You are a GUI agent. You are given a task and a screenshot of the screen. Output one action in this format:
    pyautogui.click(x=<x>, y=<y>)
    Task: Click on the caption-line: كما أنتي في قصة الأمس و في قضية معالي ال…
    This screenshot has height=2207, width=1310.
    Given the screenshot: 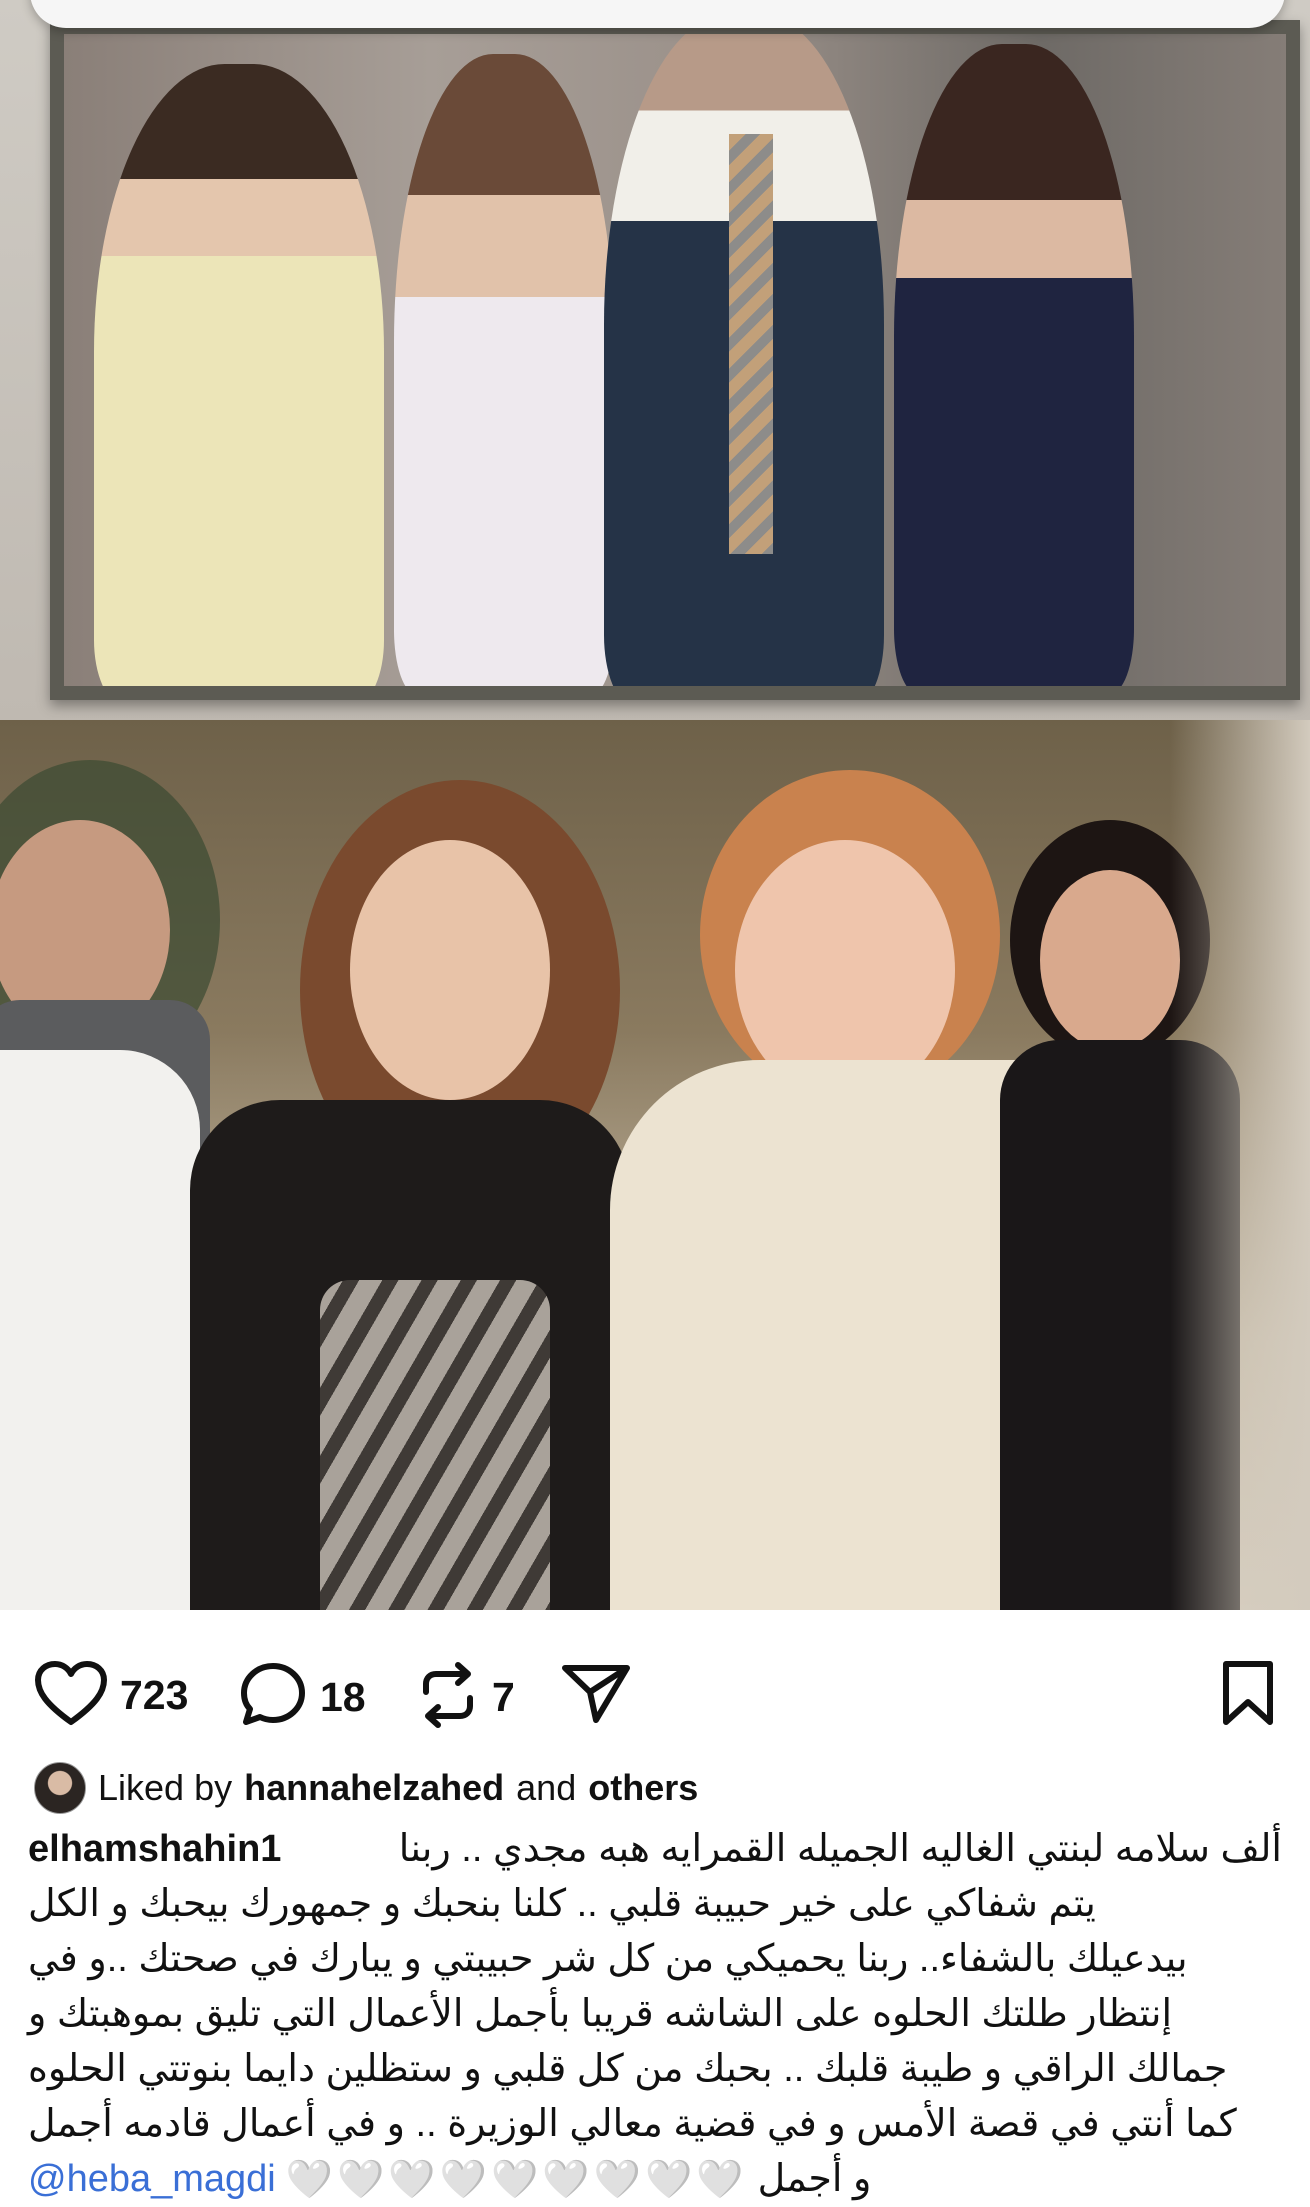 What is the action you would take?
    pyautogui.click(x=632, y=2124)
    